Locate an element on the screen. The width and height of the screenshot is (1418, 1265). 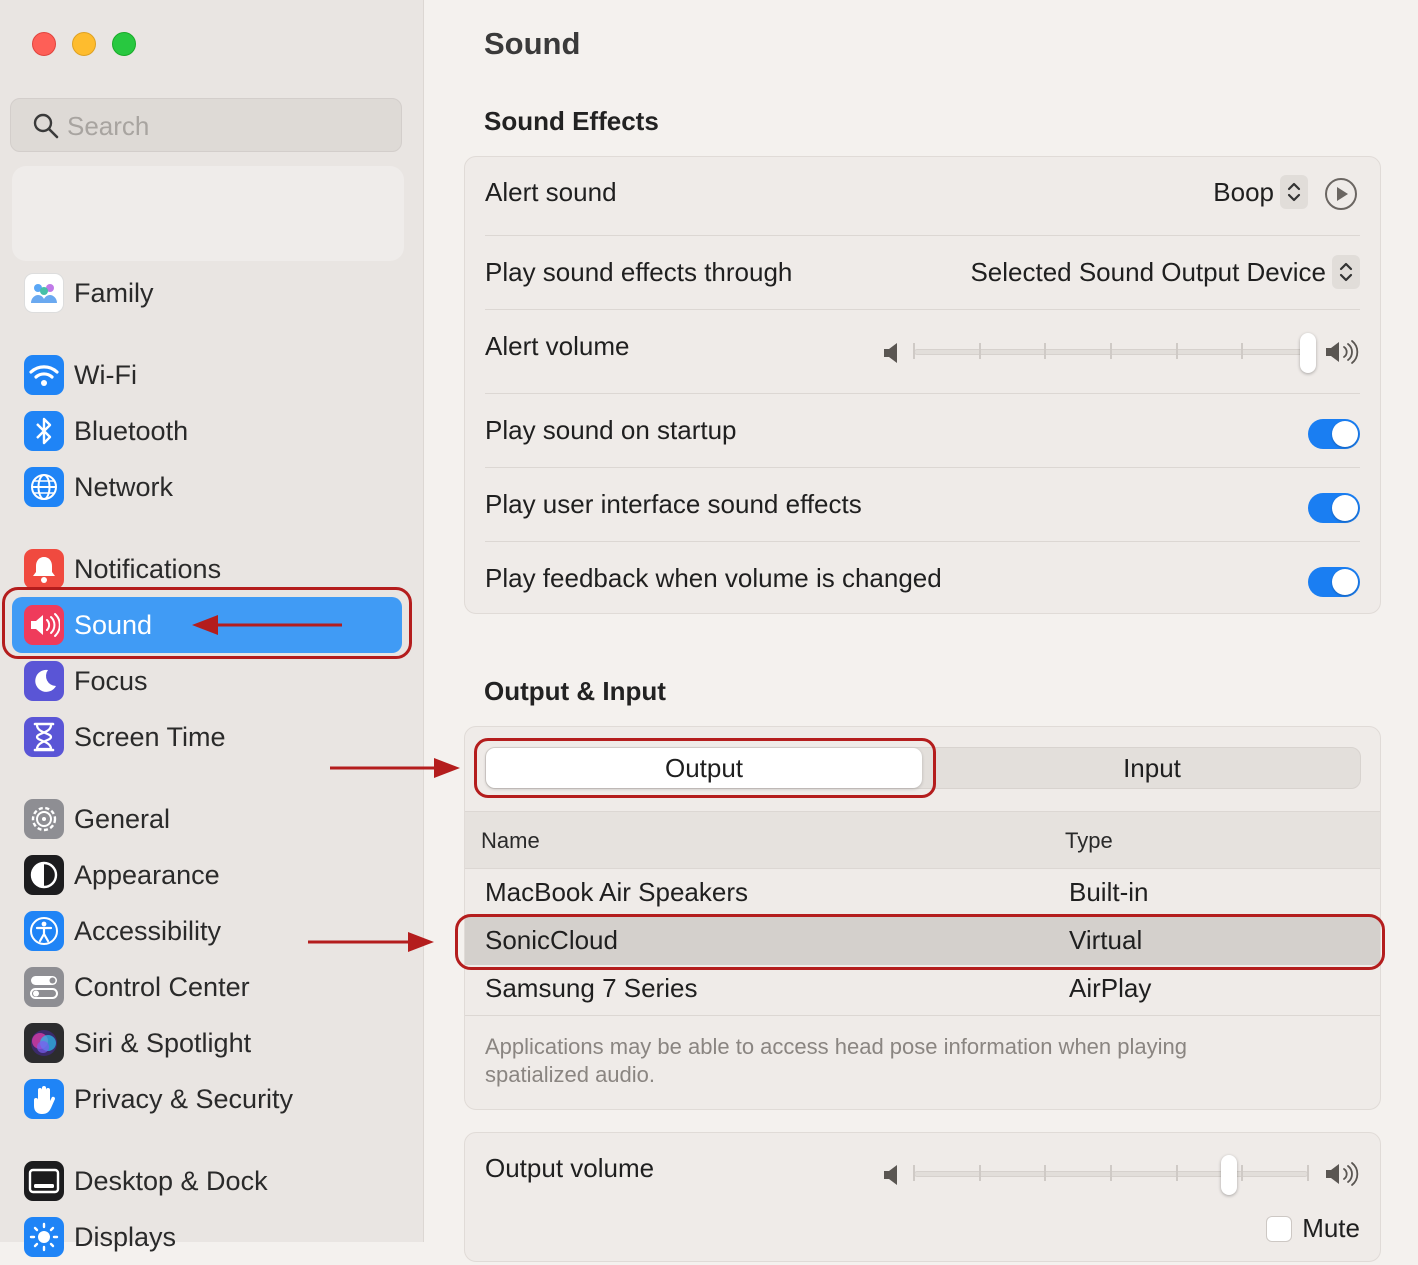
chevron-updown-icon is located at coordinates (1346, 272).